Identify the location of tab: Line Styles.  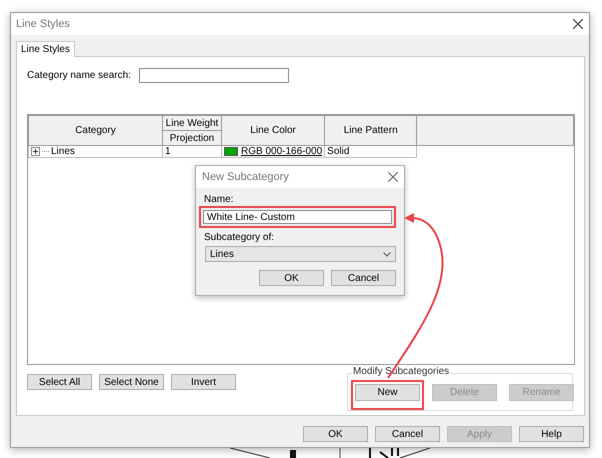
(45, 49).